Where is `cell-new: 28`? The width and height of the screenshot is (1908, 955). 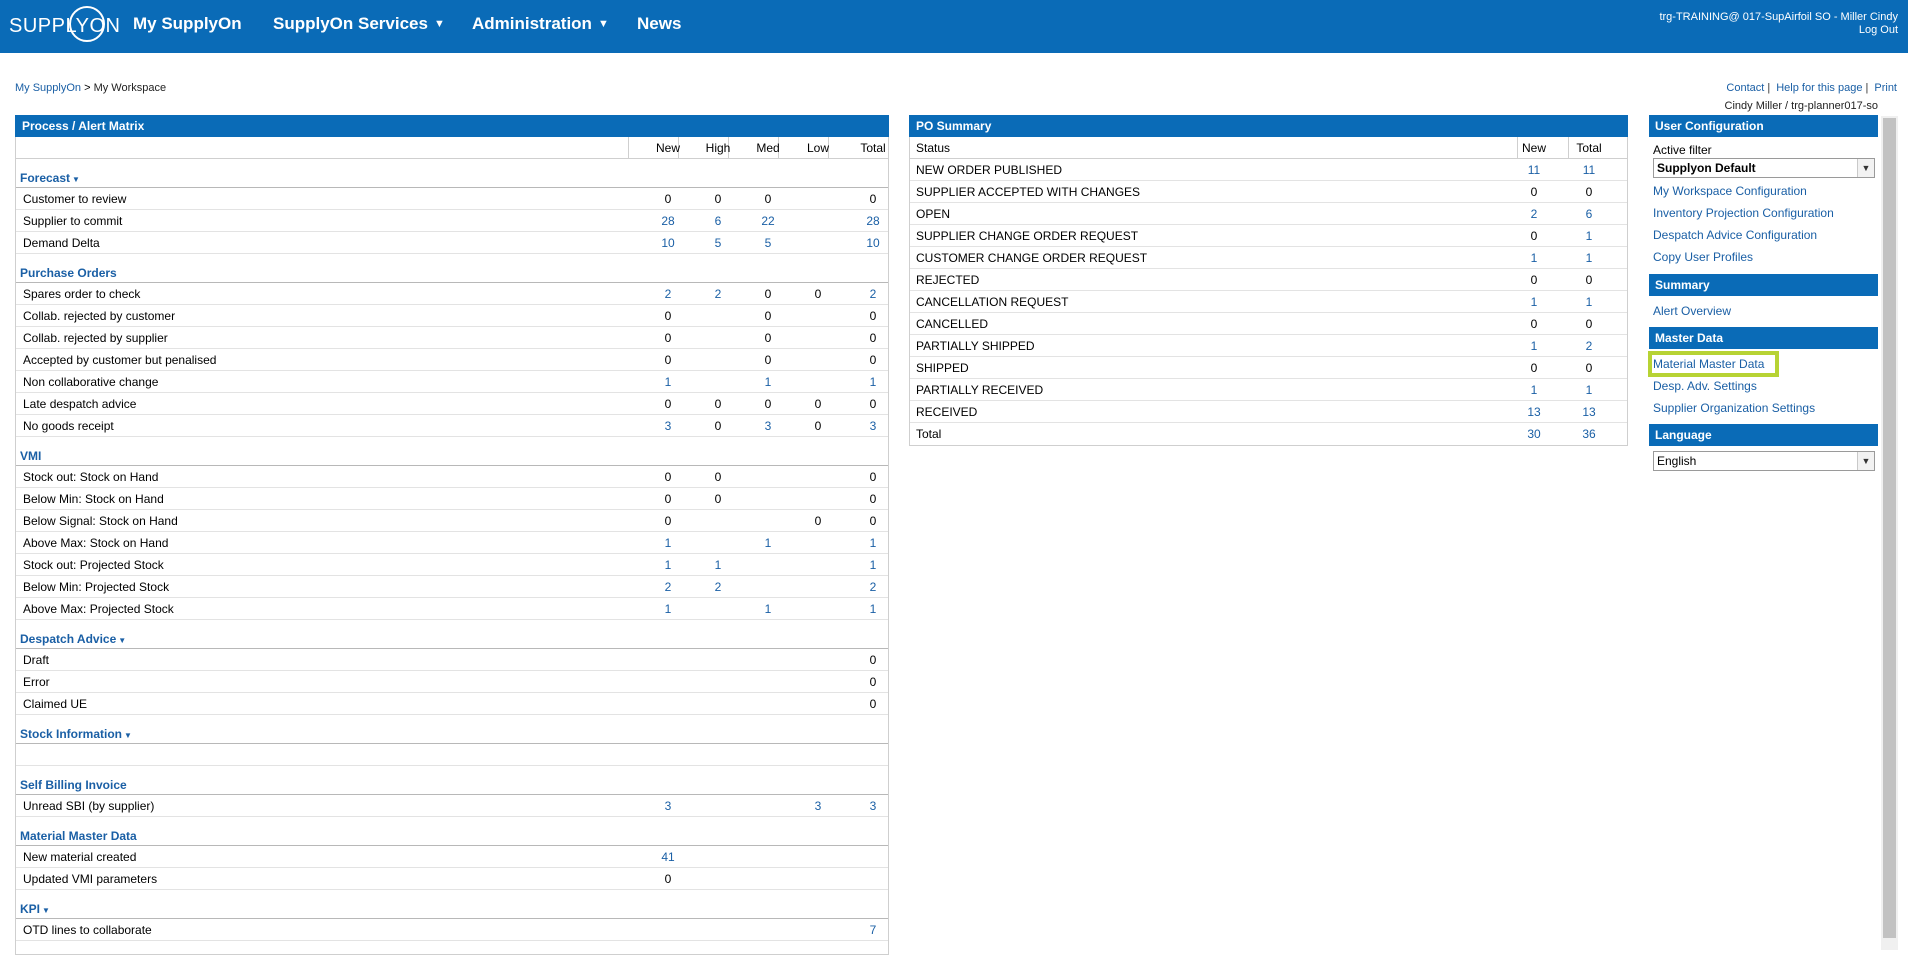 cell-new: 28 is located at coordinates (668, 221).